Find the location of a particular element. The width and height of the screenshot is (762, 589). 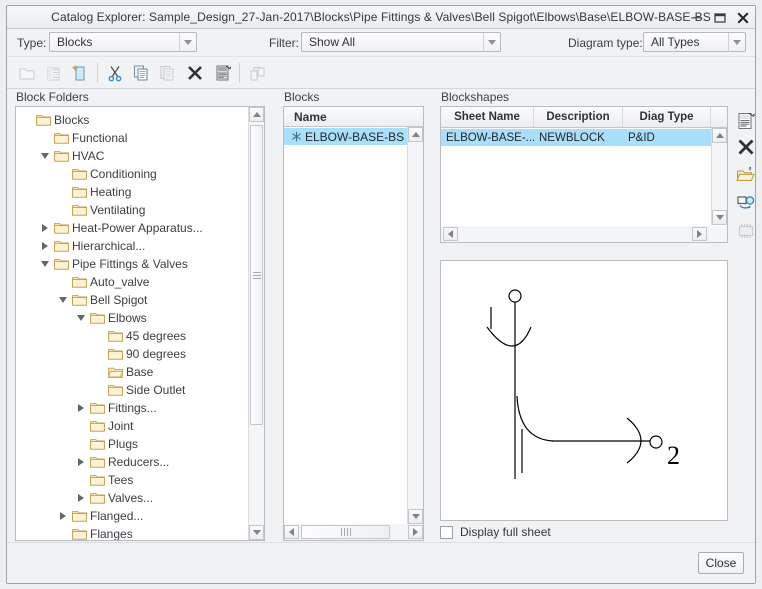

tree-node: Auto_valve is located at coordinates (102, 282).